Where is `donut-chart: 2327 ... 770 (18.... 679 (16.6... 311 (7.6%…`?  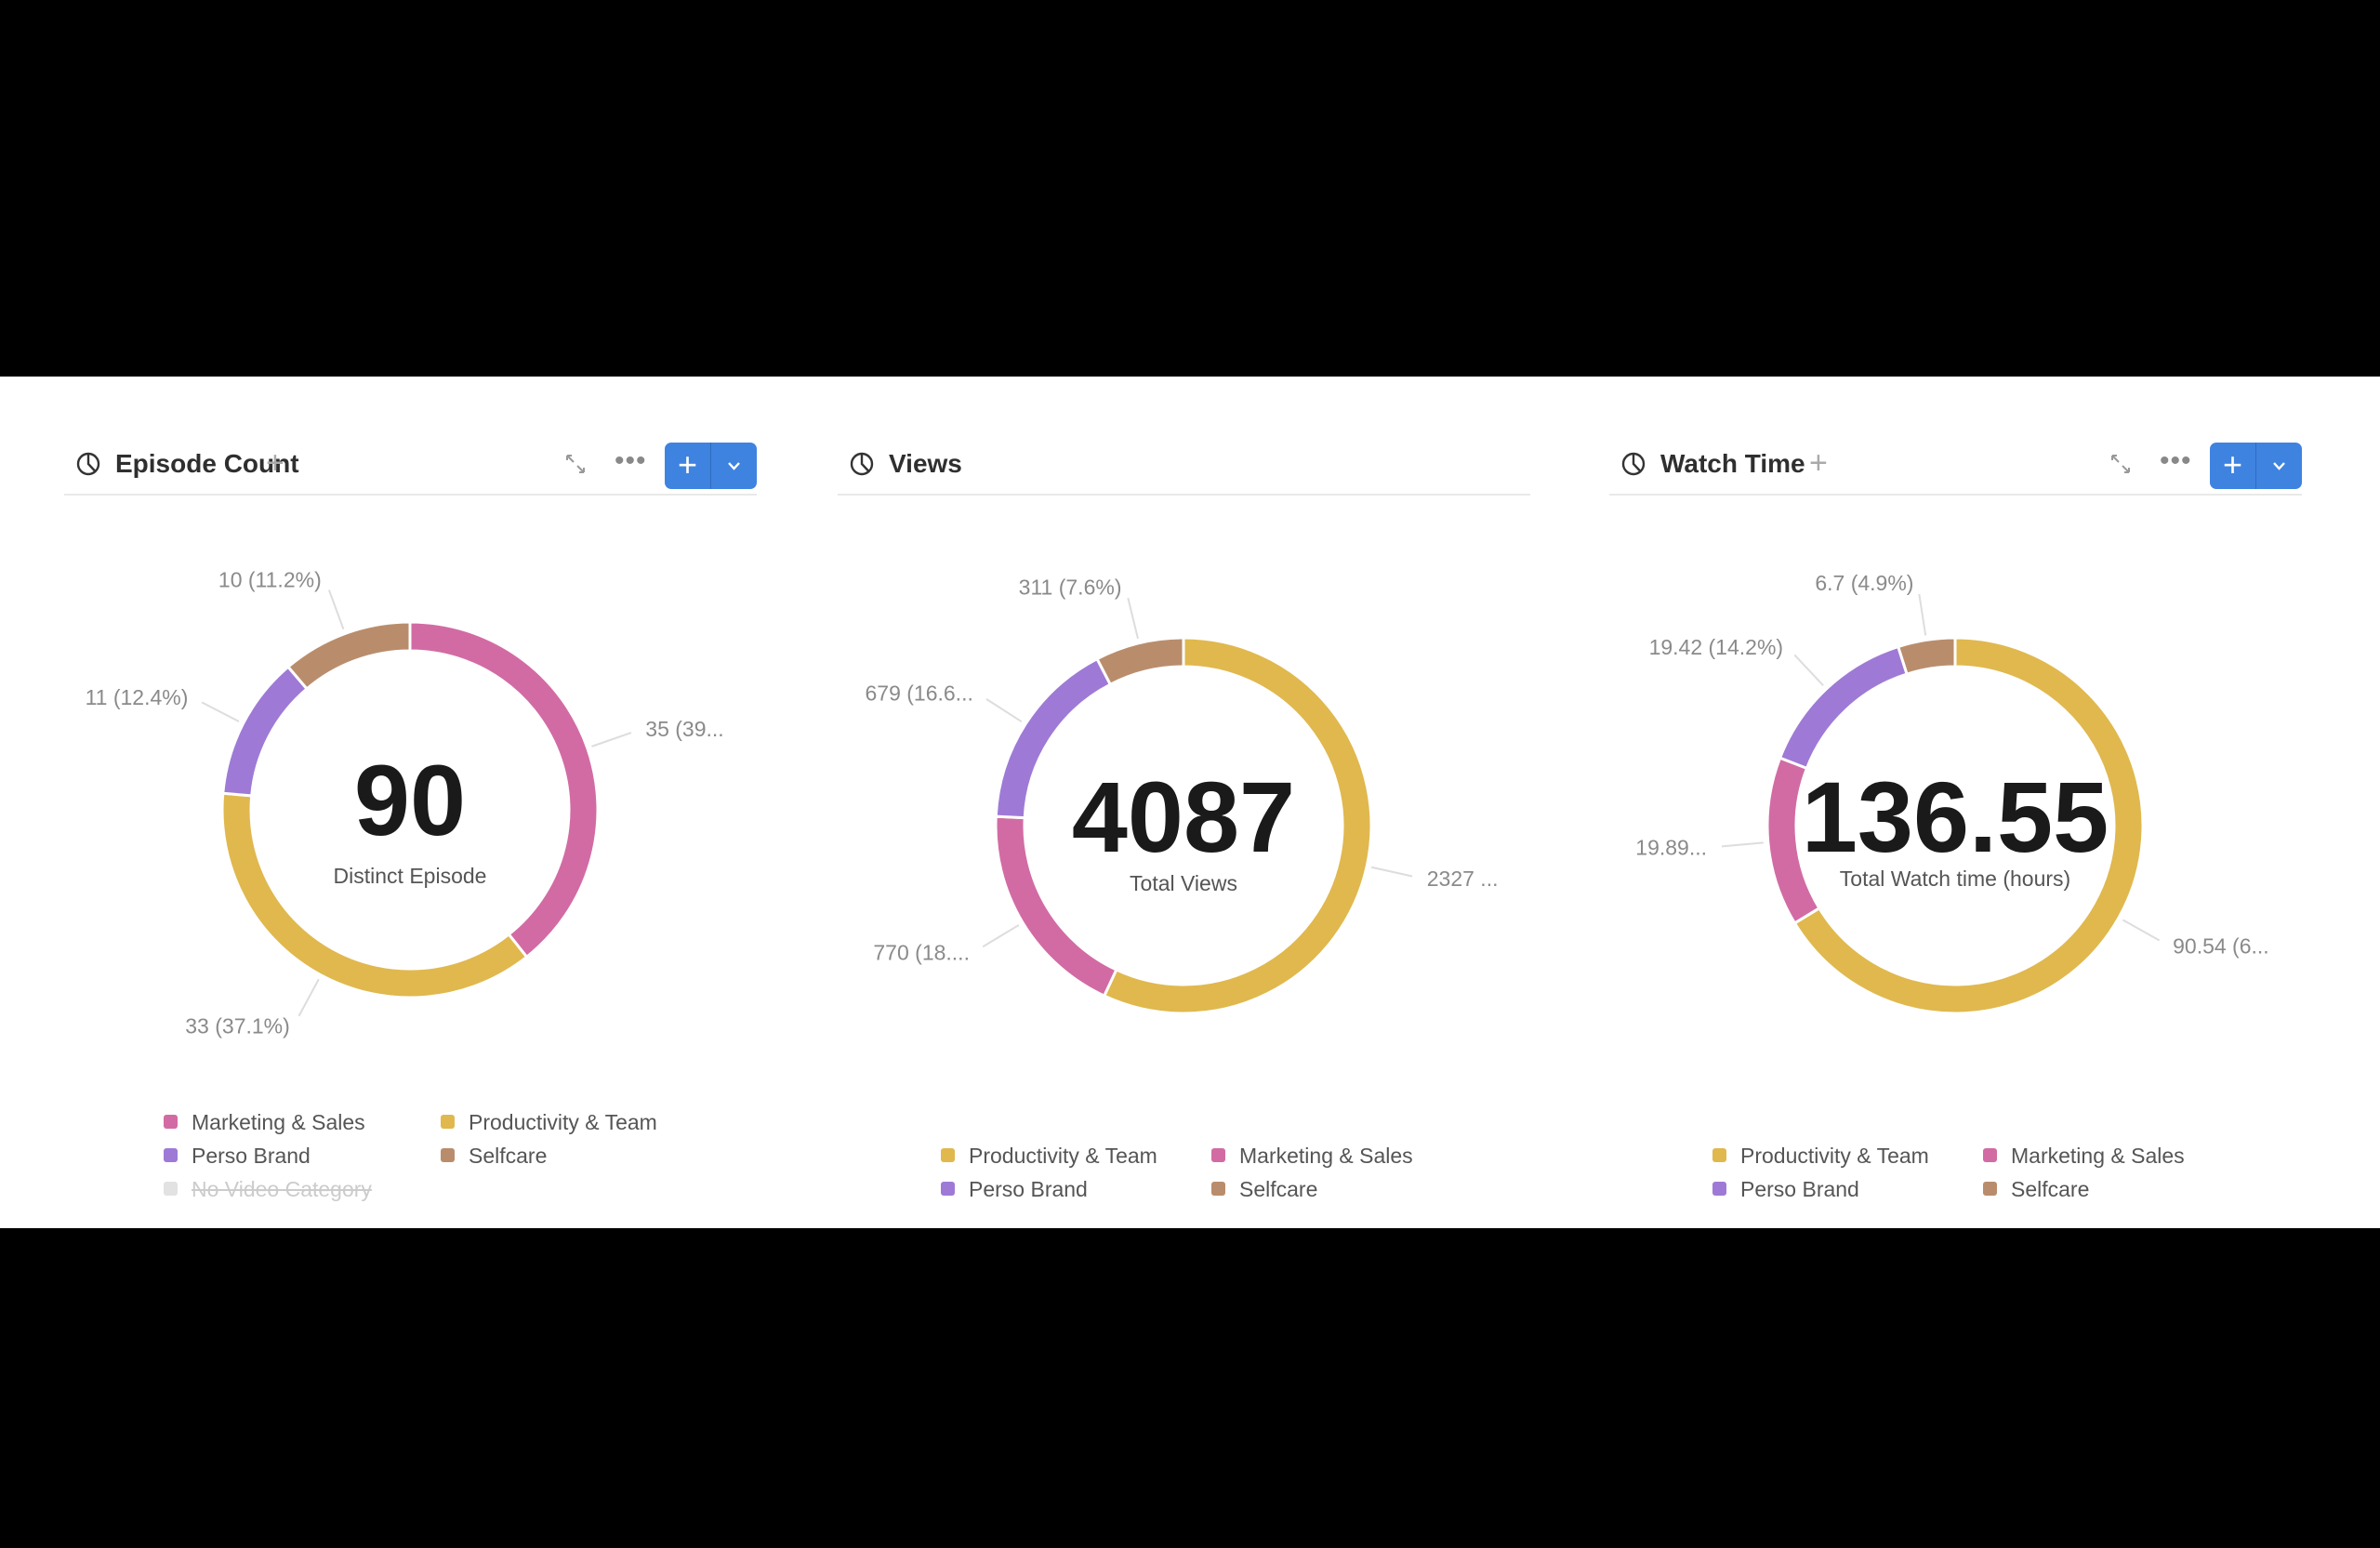
donut-chart: 2327 ... 770 (18.... 679 (16.6... 311 (7.6%… is located at coordinates (1182, 795).